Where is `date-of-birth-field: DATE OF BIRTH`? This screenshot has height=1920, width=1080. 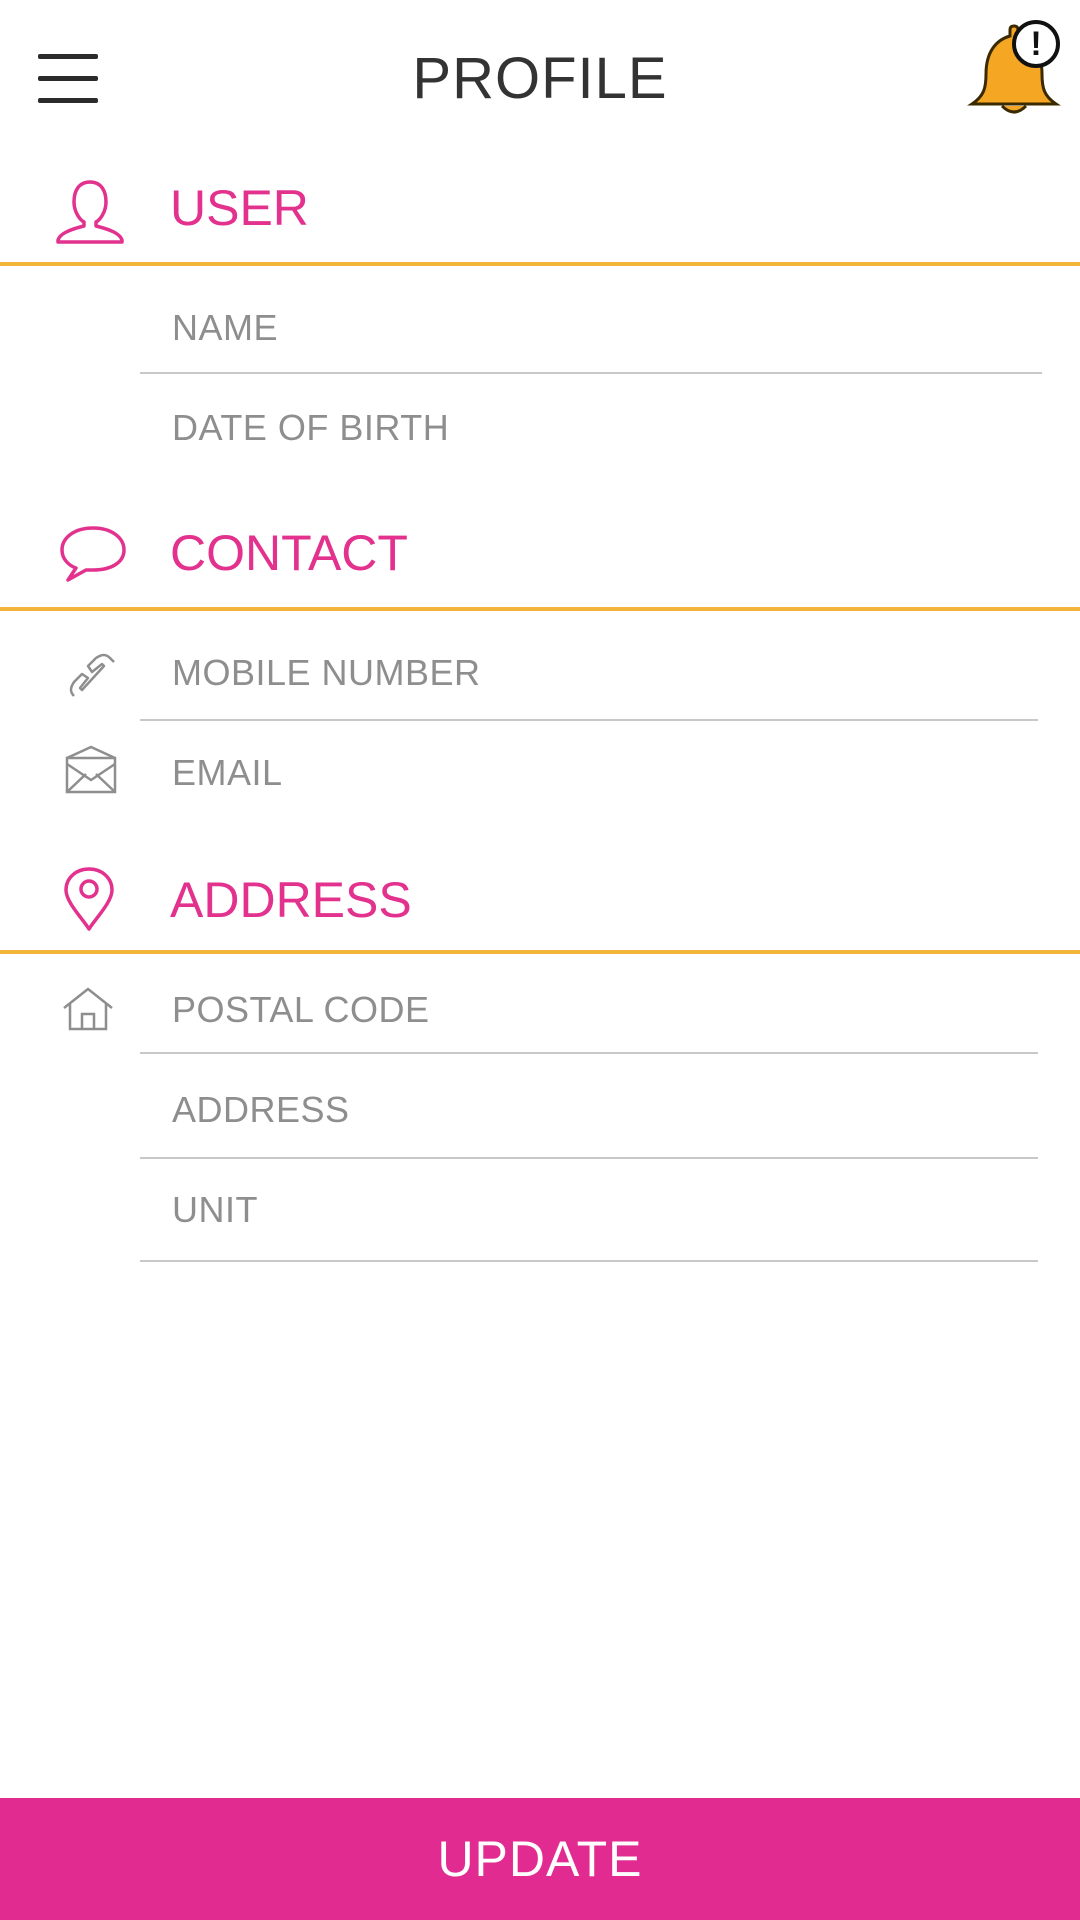
date-of-birth-field: DATE OF BIRTH is located at coordinates (310, 428).